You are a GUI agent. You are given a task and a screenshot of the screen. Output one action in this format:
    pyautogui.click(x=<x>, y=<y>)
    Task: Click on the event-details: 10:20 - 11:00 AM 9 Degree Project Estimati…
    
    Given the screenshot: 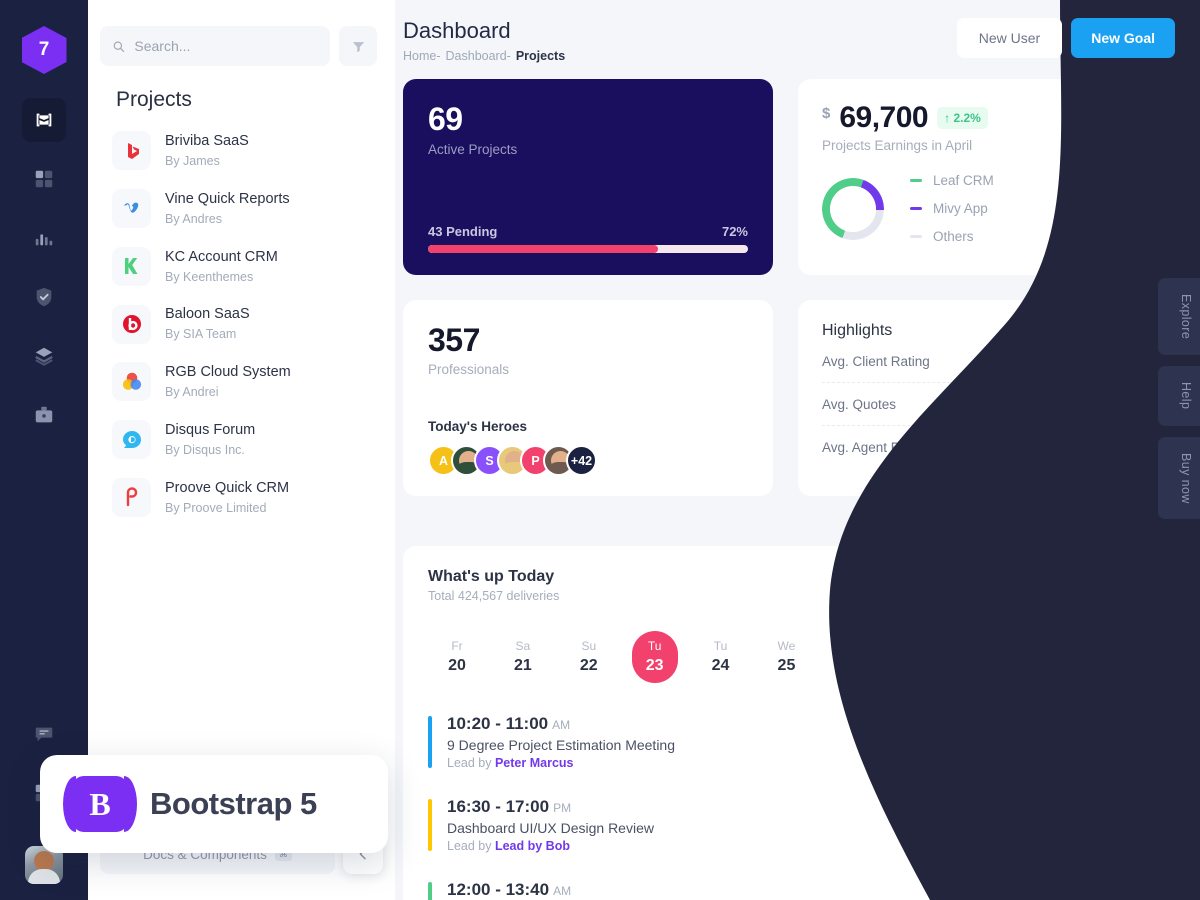 What is the action you would take?
    pyautogui.click(x=561, y=742)
    